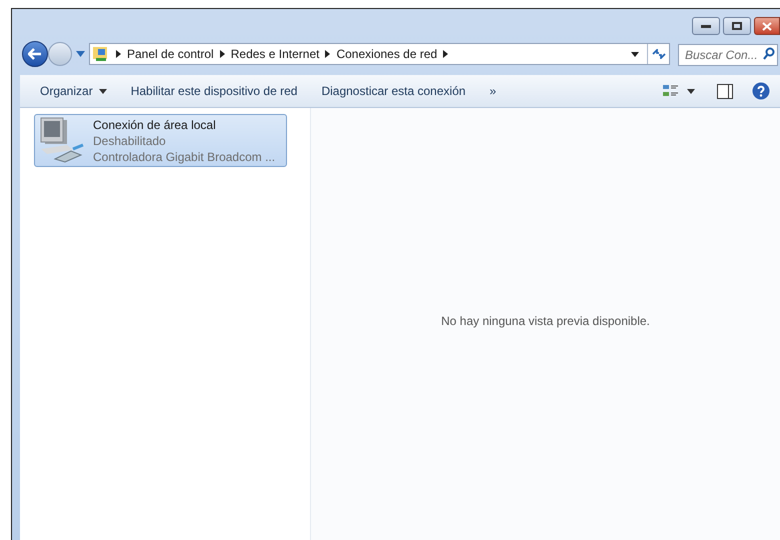 This screenshot has width=780, height=540. I want to click on maximize-button, so click(737, 26).